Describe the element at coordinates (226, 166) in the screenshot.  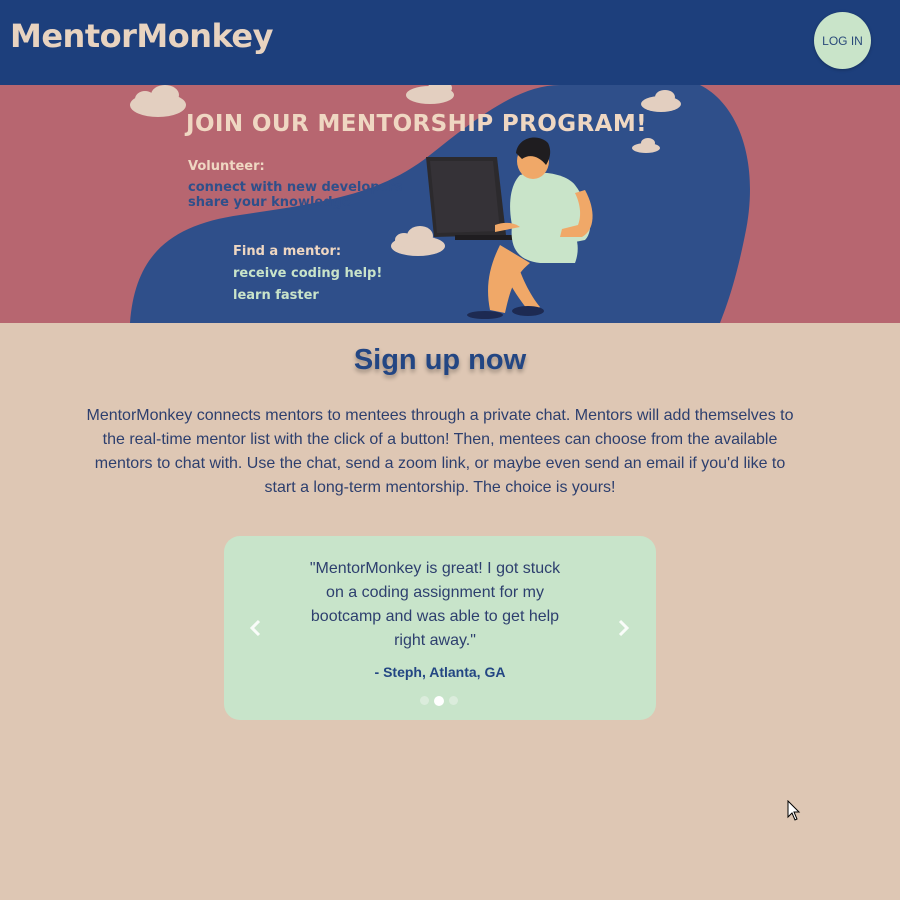
I see `volunteer-heading: Volunteer:` at that location.